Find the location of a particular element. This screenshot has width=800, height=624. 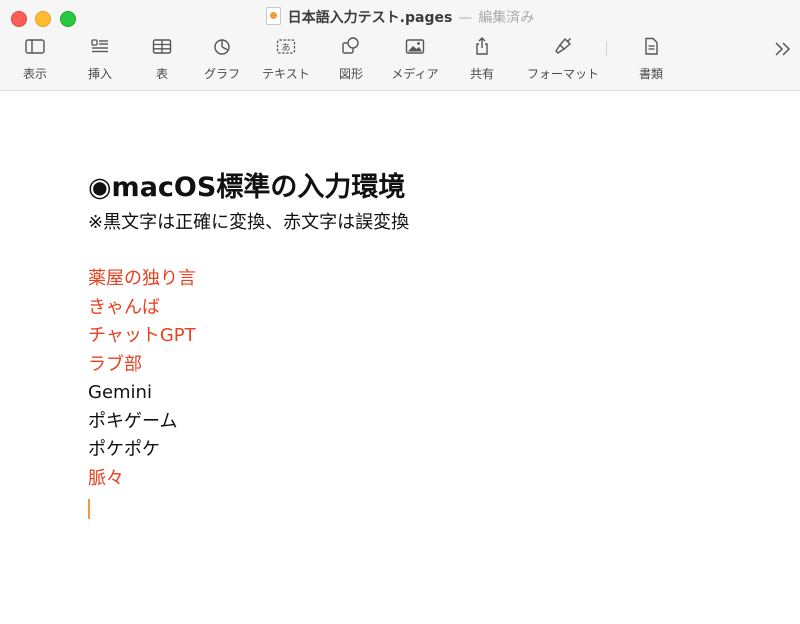

shape-icon is located at coordinates (350, 45).